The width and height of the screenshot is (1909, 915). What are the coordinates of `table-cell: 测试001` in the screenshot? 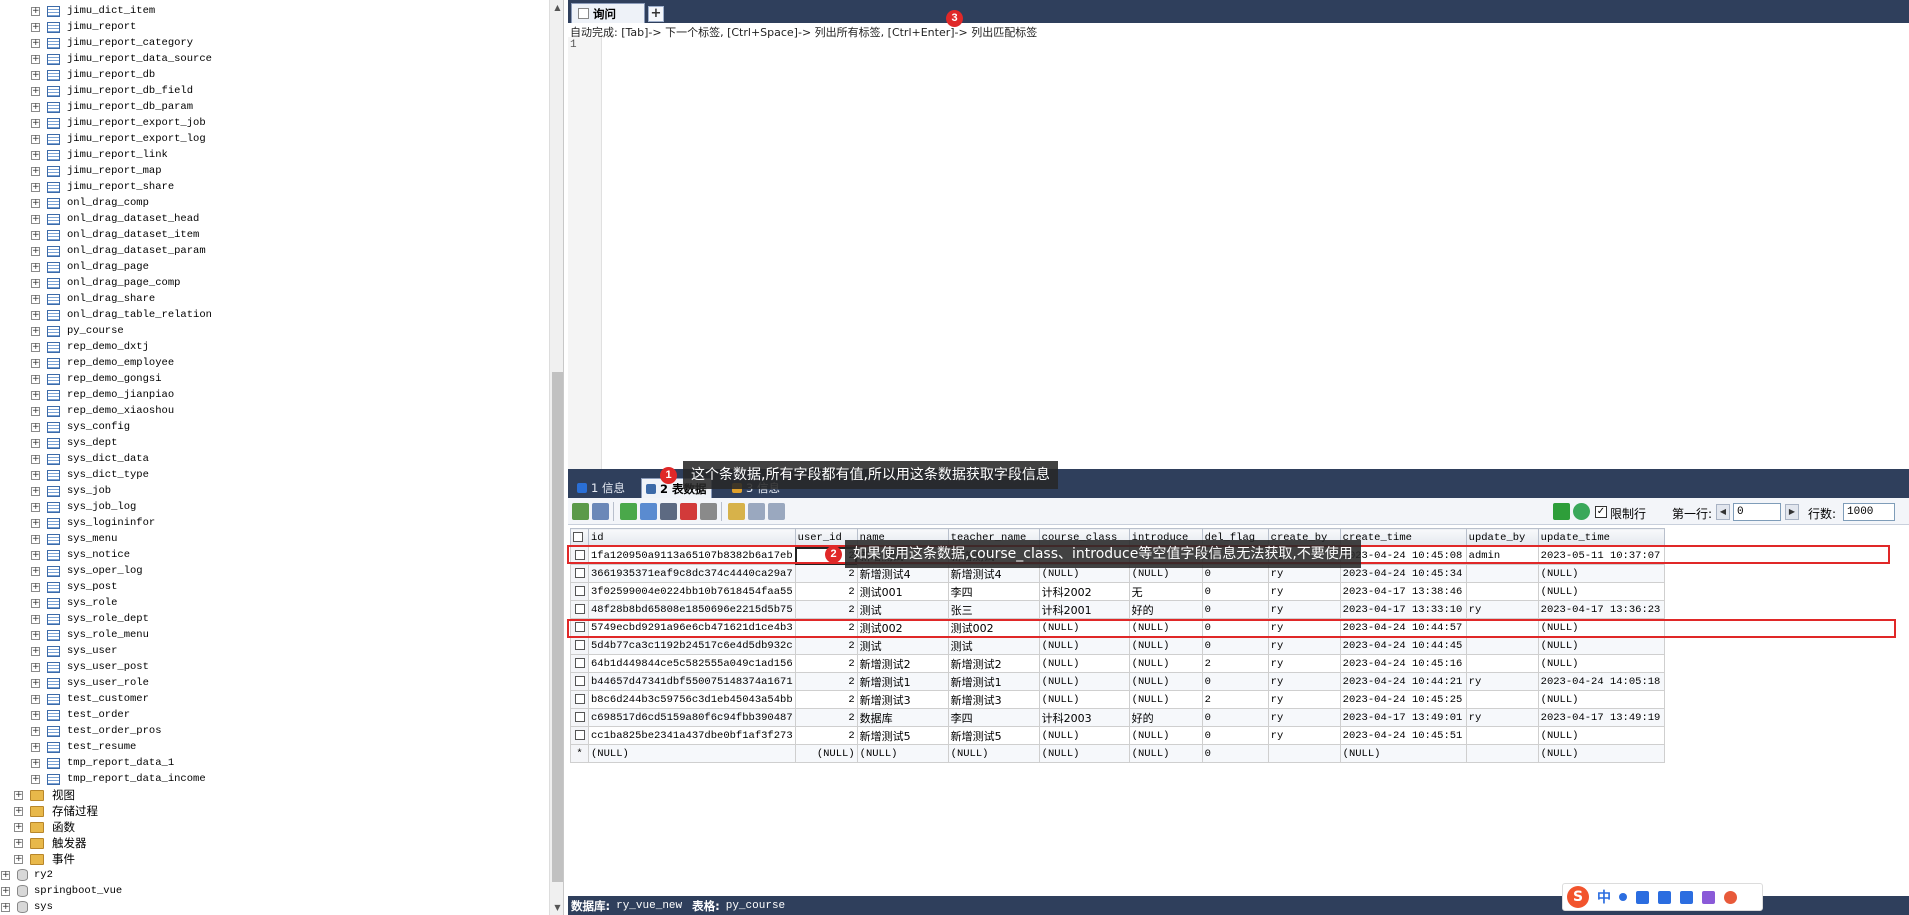 It's located at (902, 591).